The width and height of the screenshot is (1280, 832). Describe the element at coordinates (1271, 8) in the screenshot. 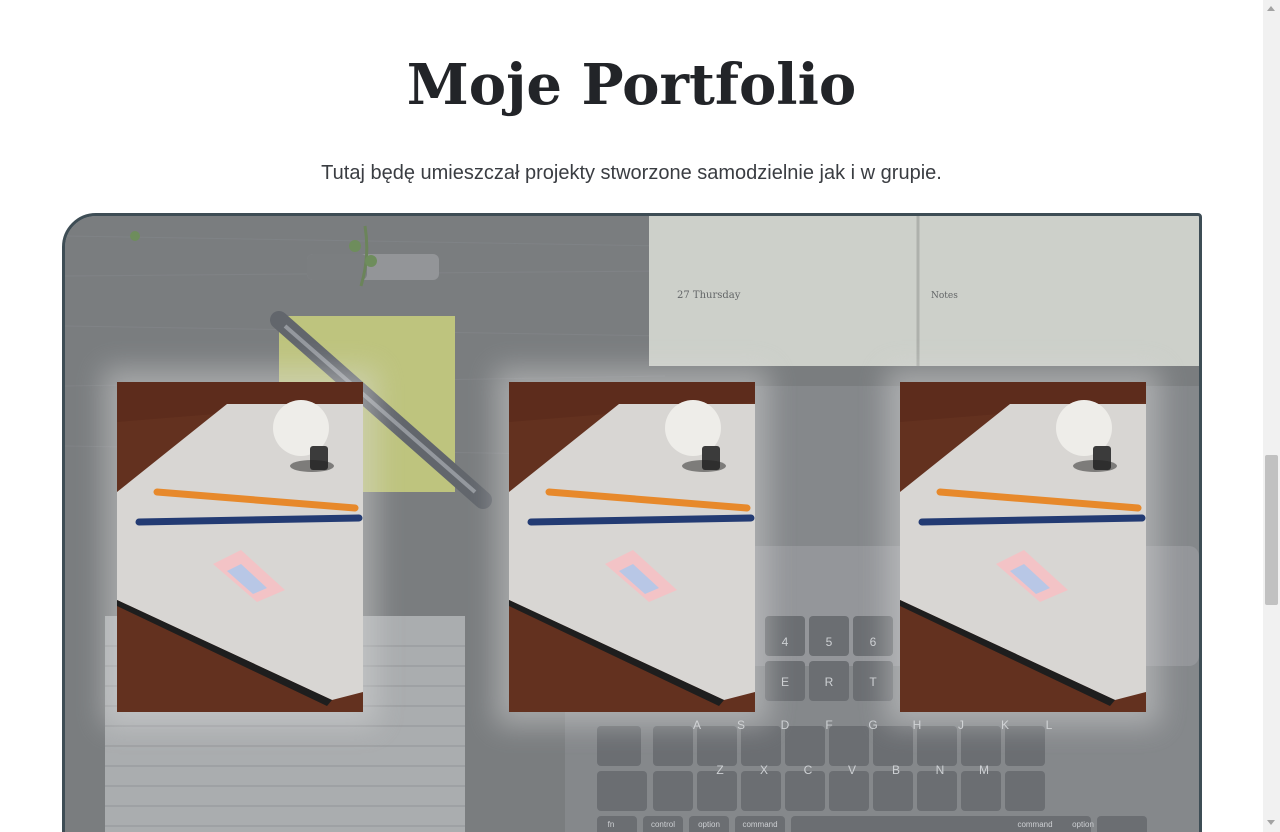

I see `scroll-up-icon` at that location.